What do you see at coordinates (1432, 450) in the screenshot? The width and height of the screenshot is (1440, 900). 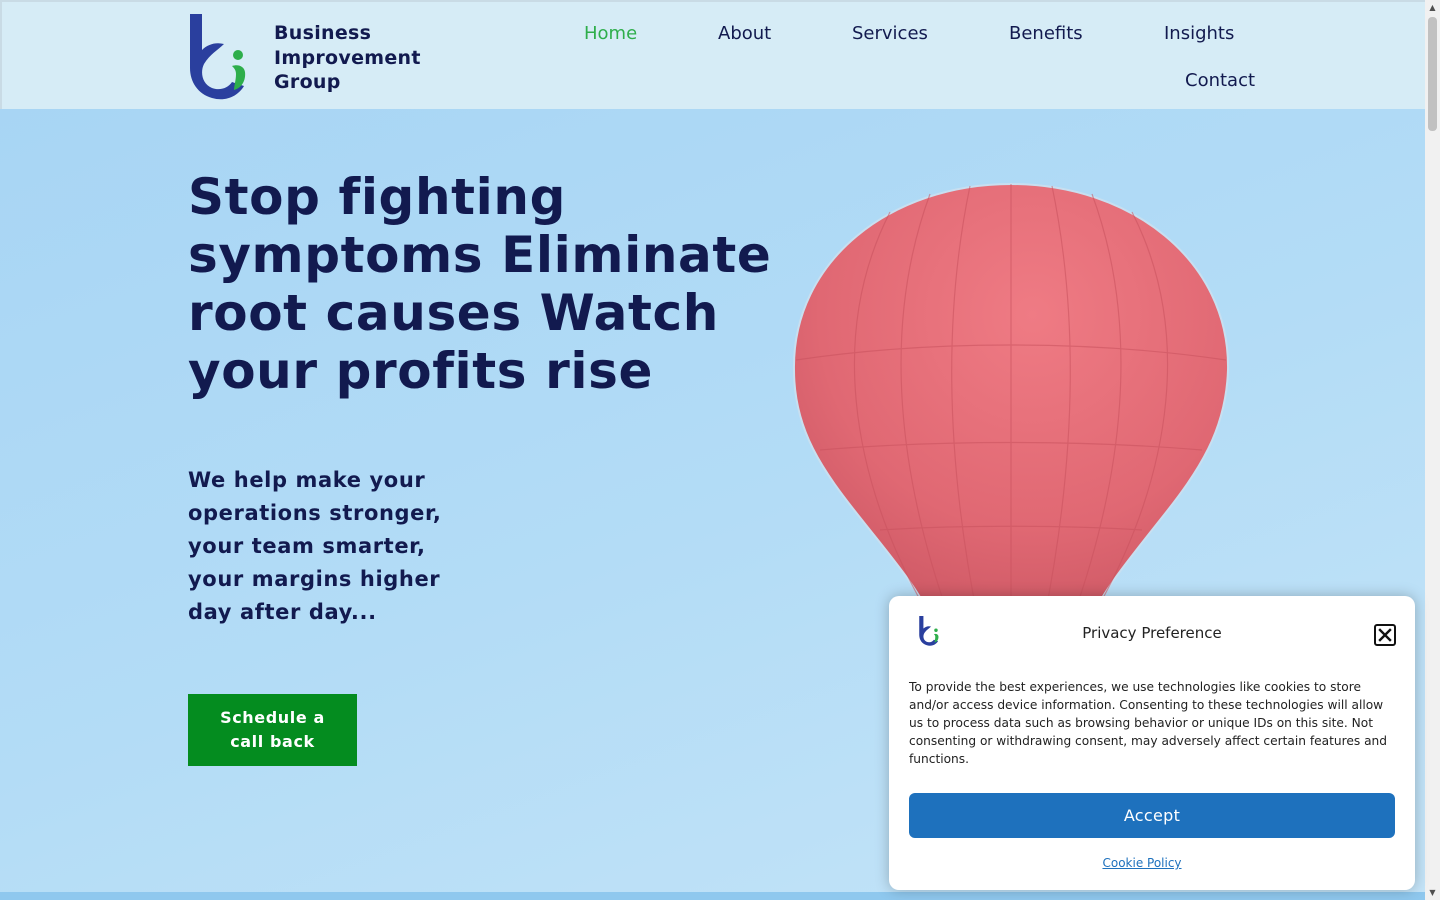 I see `page-scrollbar: ▲ ▼` at bounding box center [1432, 450].